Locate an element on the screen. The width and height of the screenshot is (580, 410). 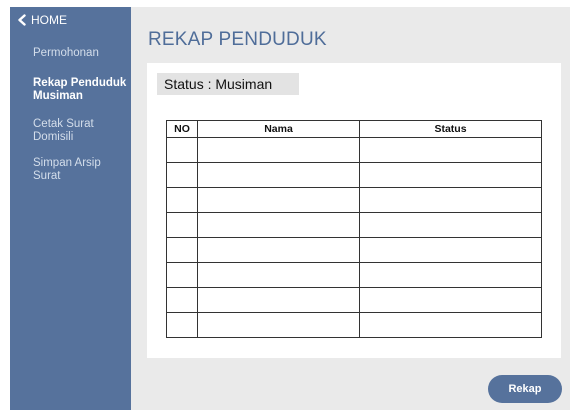
rekap-button: Rekap is located at coordinates (525, 389).